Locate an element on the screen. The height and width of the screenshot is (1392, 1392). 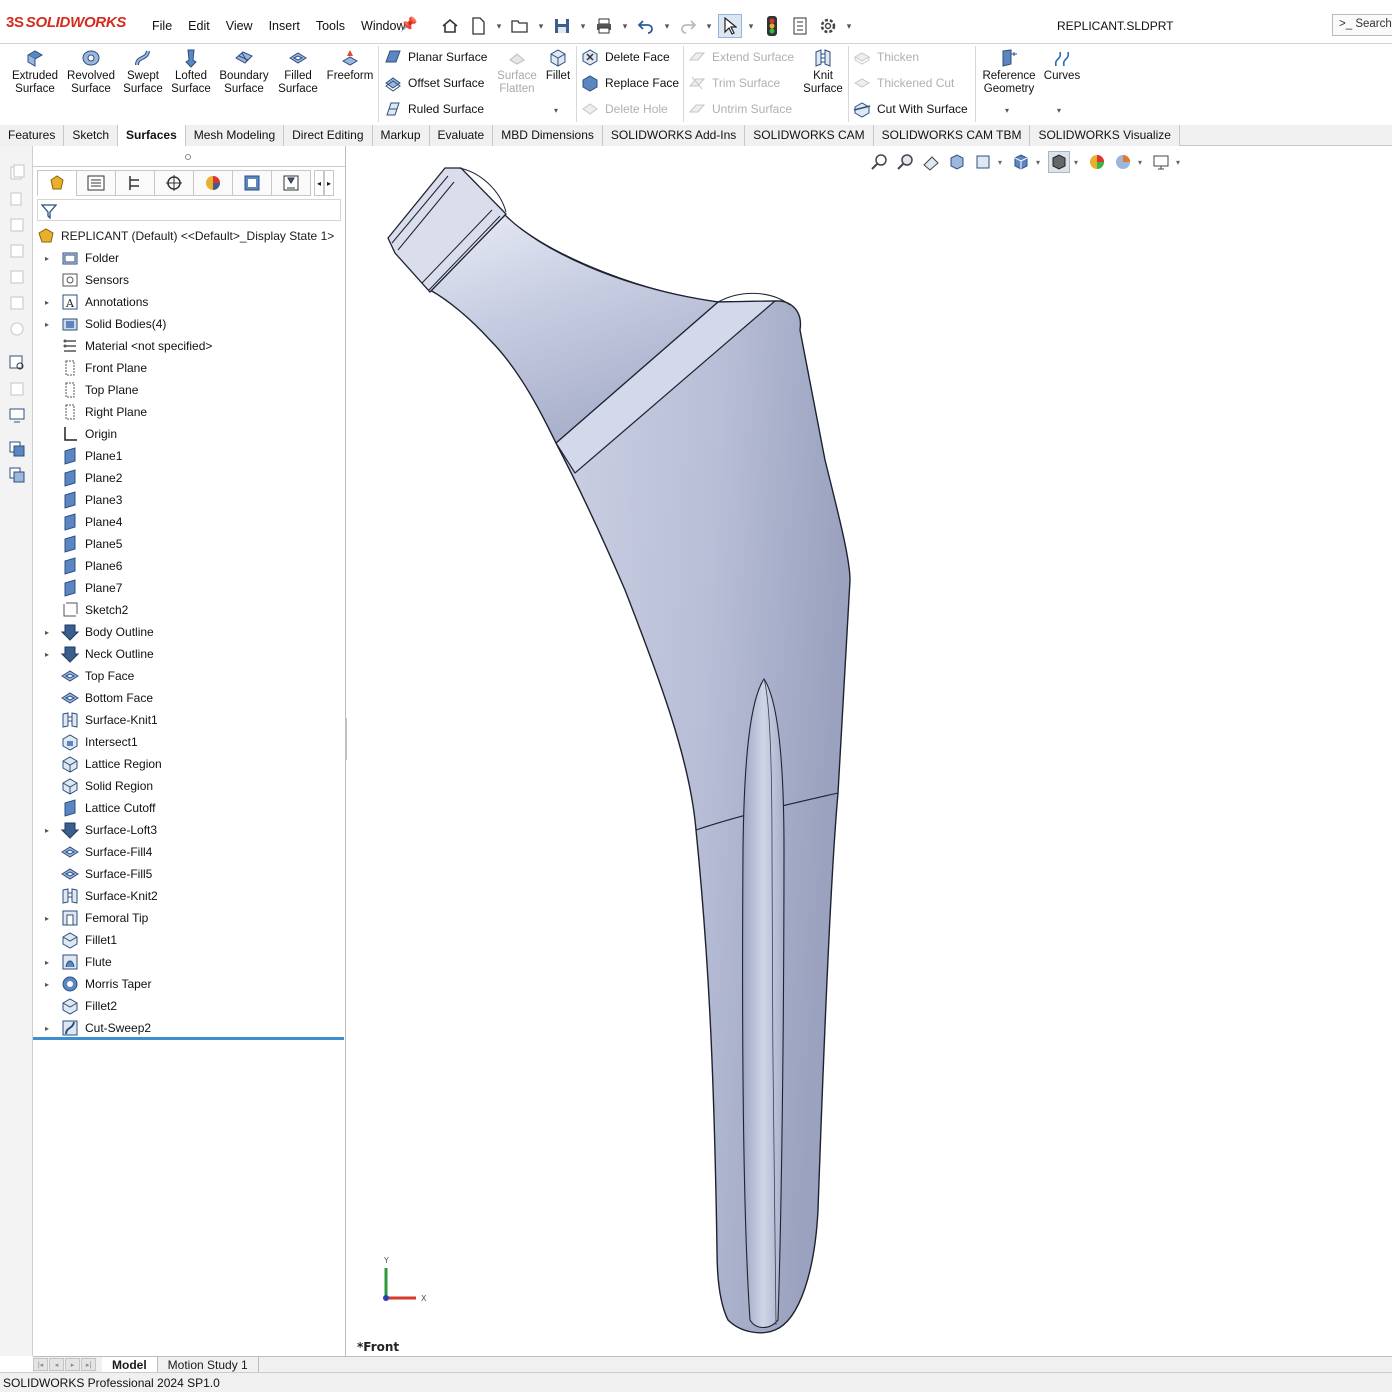
tab-property-manager is located at coordinates (96, 183).